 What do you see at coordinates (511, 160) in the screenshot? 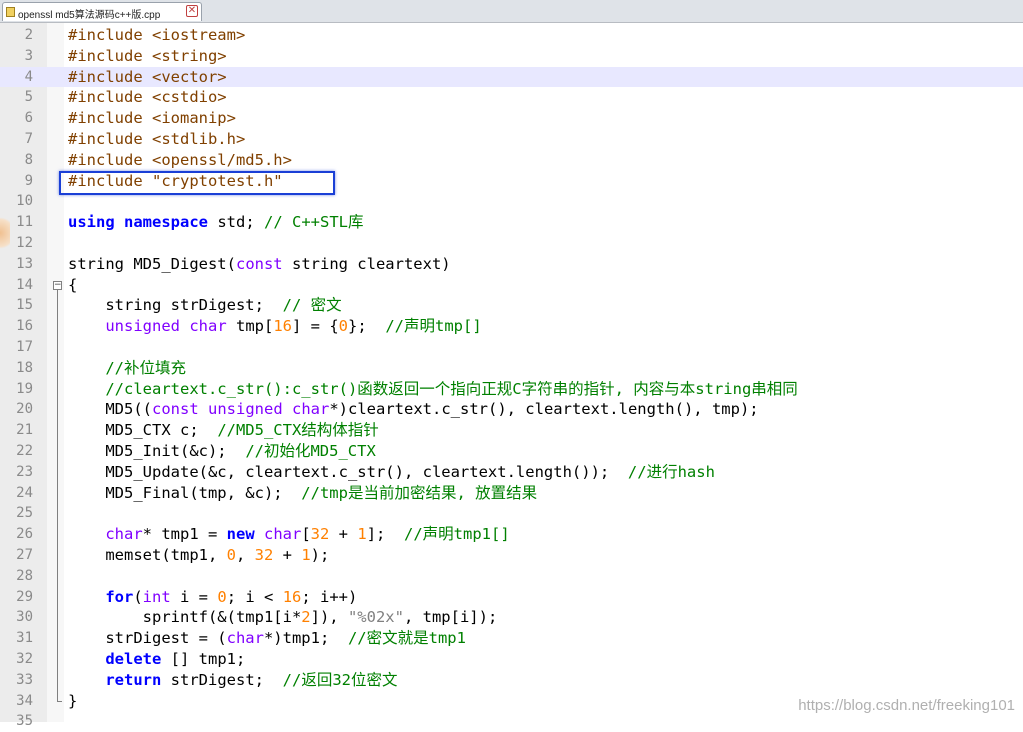
I see `code-line: 8 #include <openssl/md5.h>` at bounding box center [511, 160].